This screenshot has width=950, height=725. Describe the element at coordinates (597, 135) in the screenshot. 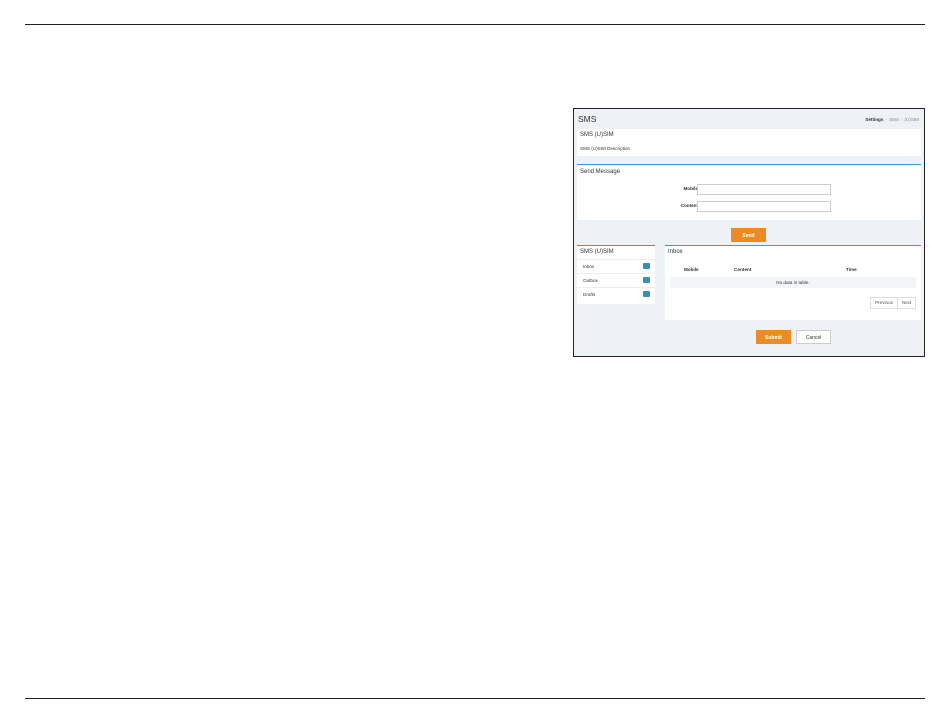

I see `sim-panel-title: SMS (U)SIM` at that location.